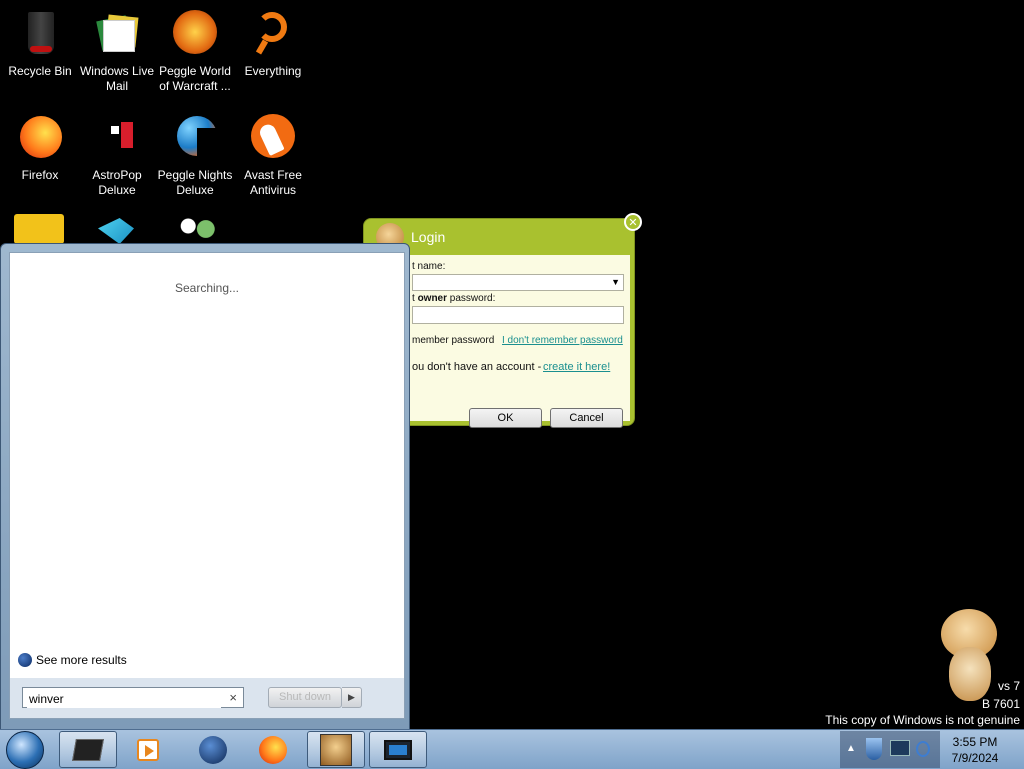  Describe the element at coordinates (429, 266) in the screenshot. I see `account-name-label: t name:` at that location.